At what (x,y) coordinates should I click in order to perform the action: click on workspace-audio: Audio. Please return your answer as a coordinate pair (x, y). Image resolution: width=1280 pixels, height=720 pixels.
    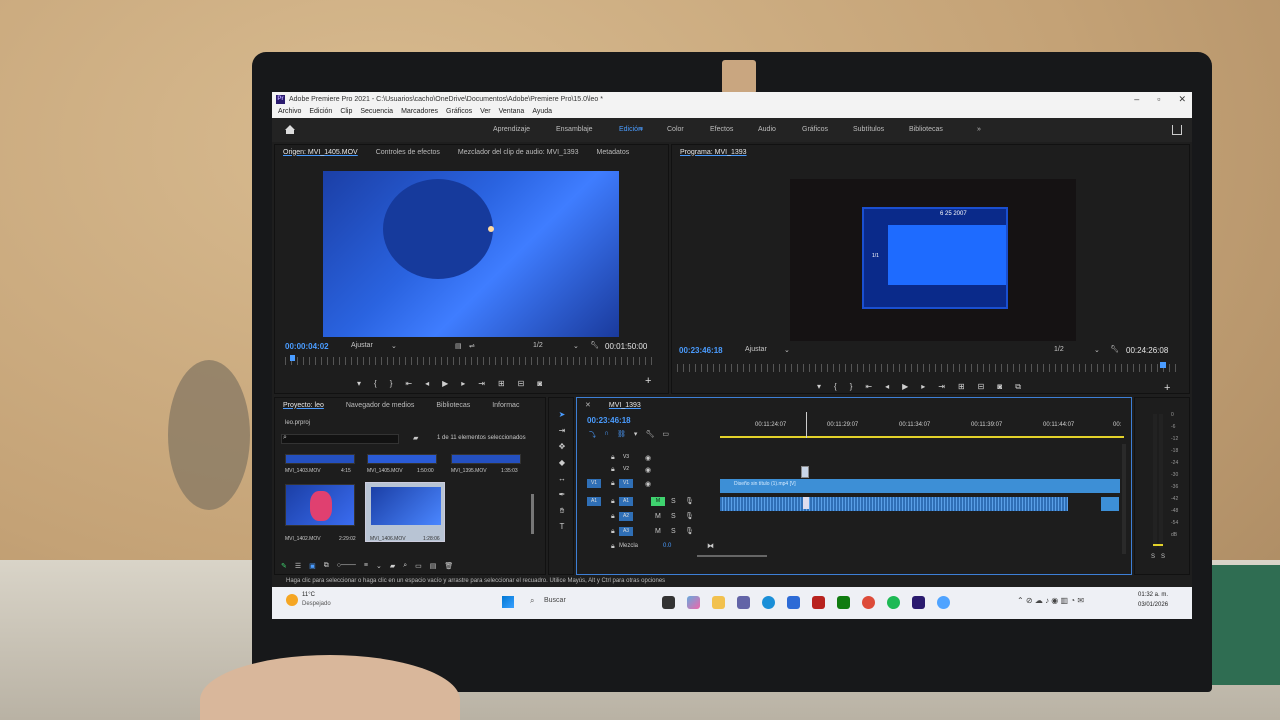
    Looking at the image, I should click on (767, 129).